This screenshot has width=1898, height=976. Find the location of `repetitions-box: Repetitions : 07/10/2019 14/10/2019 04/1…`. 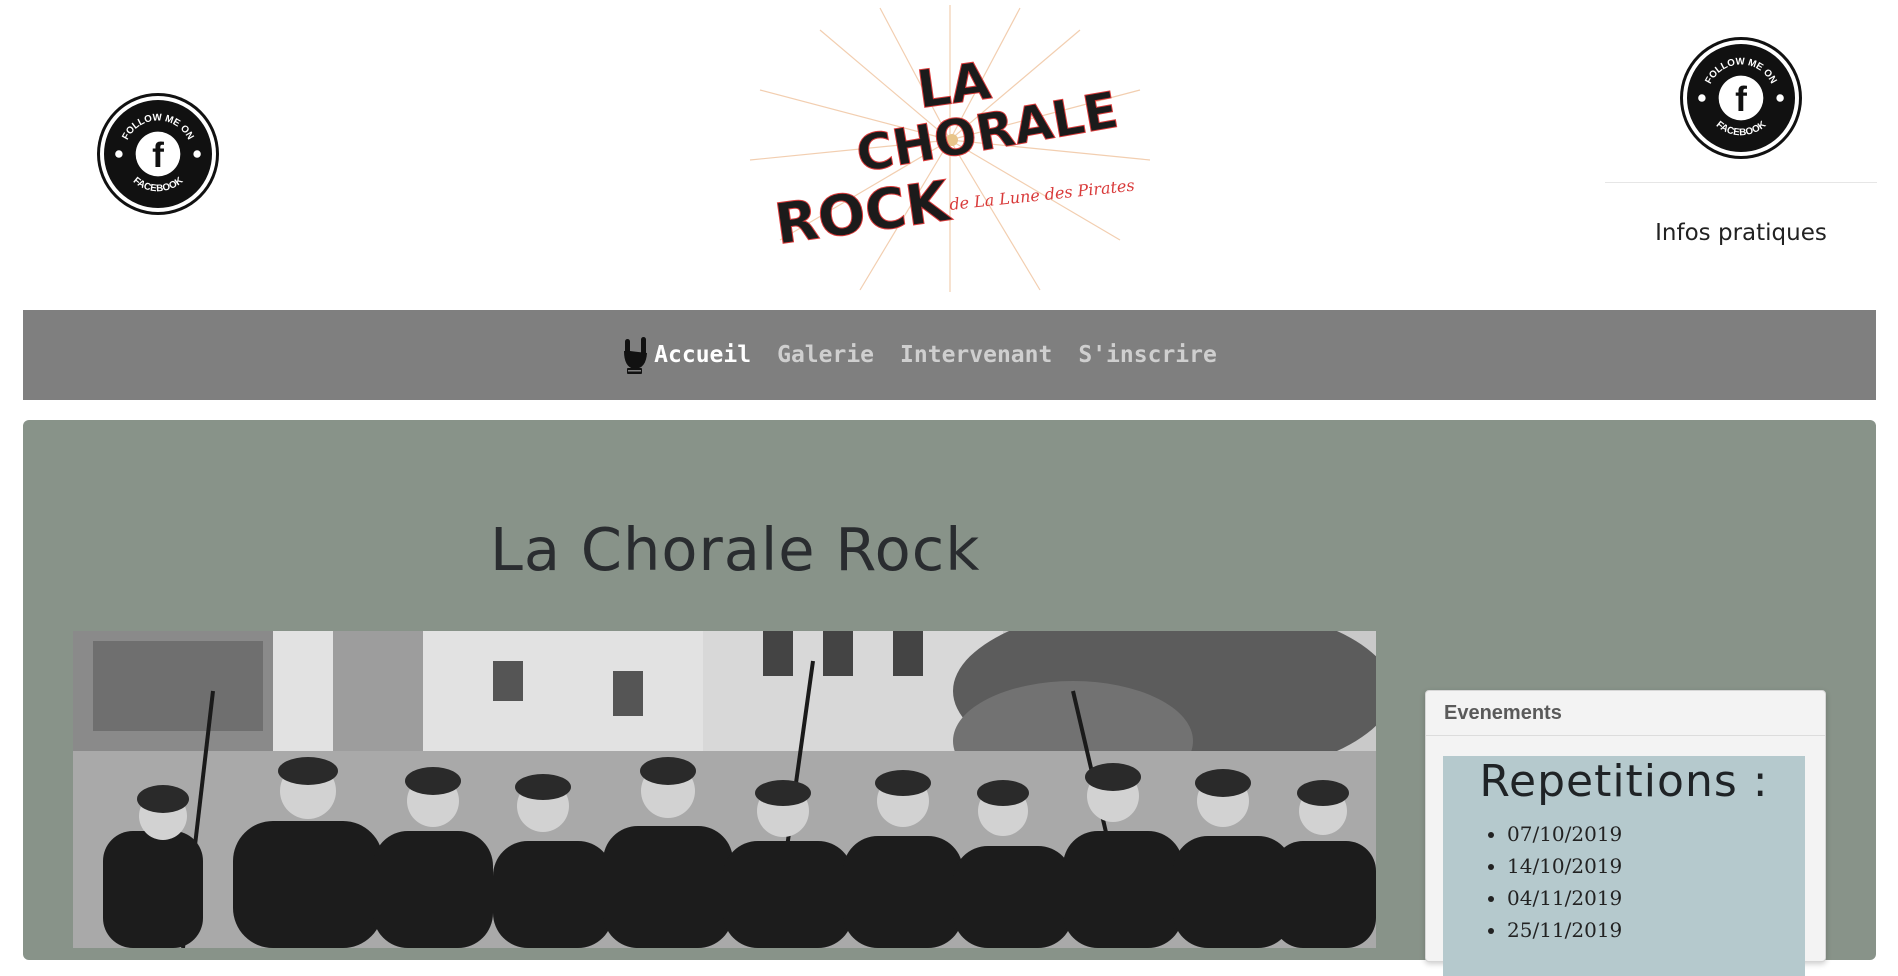

repetitions-box: Repetitions : 07/10/2019 14/10/2019 04/1… is located at coordinates (1624, 866).